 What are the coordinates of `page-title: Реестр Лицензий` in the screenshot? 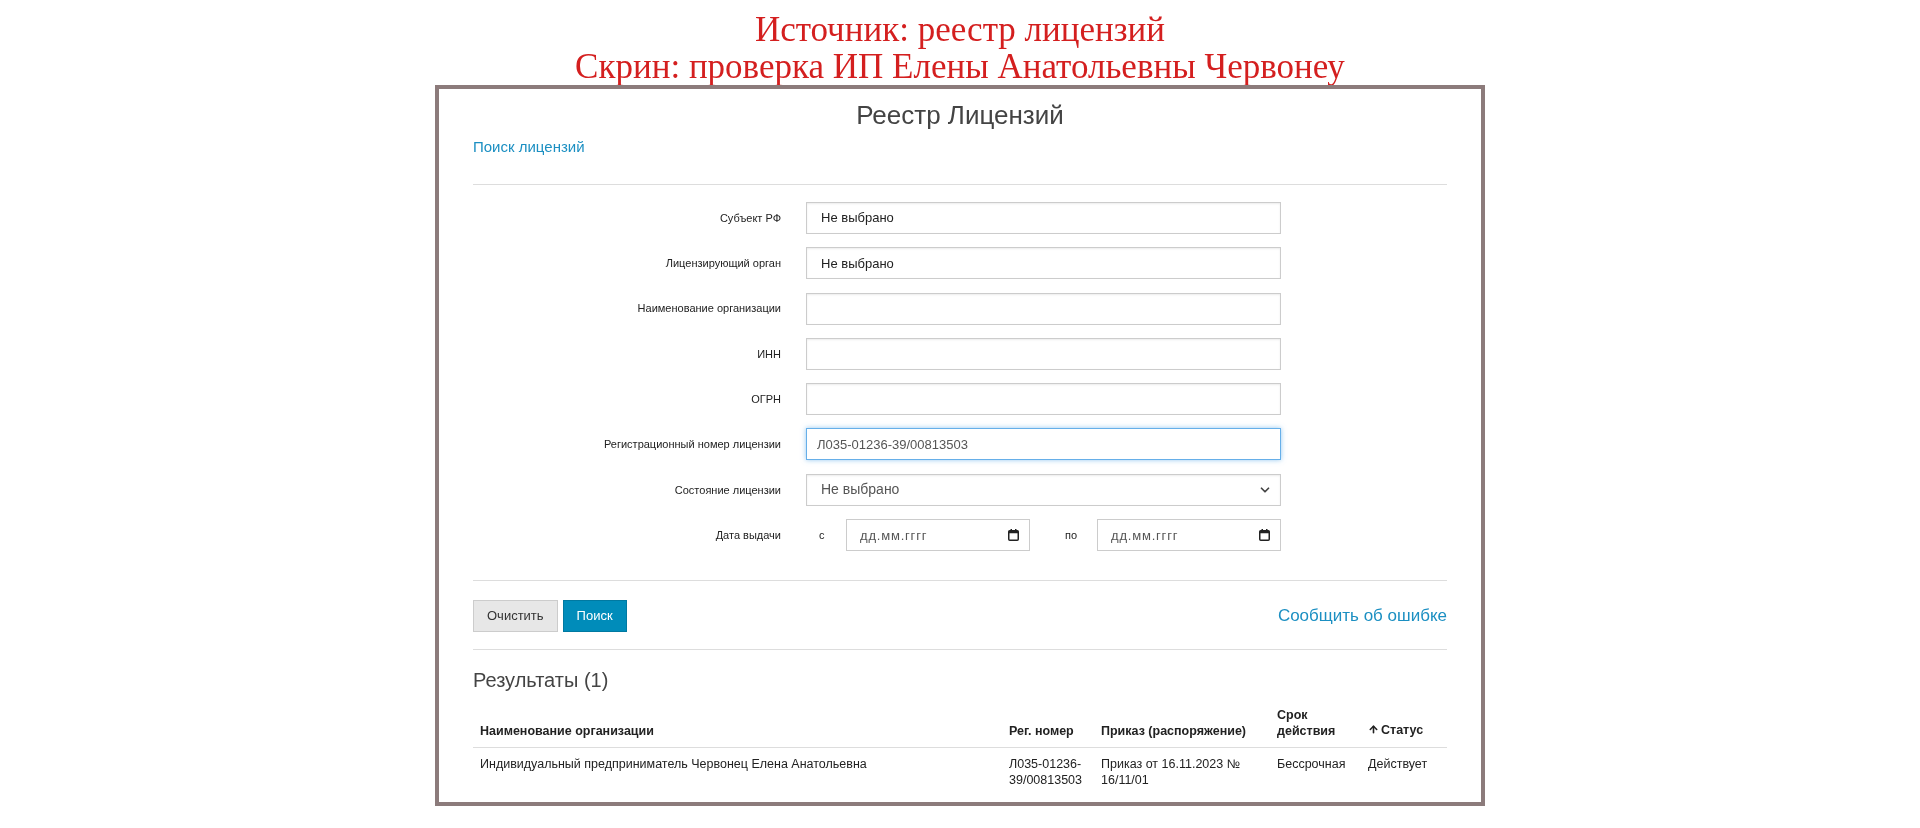 It's located at (960, 115).